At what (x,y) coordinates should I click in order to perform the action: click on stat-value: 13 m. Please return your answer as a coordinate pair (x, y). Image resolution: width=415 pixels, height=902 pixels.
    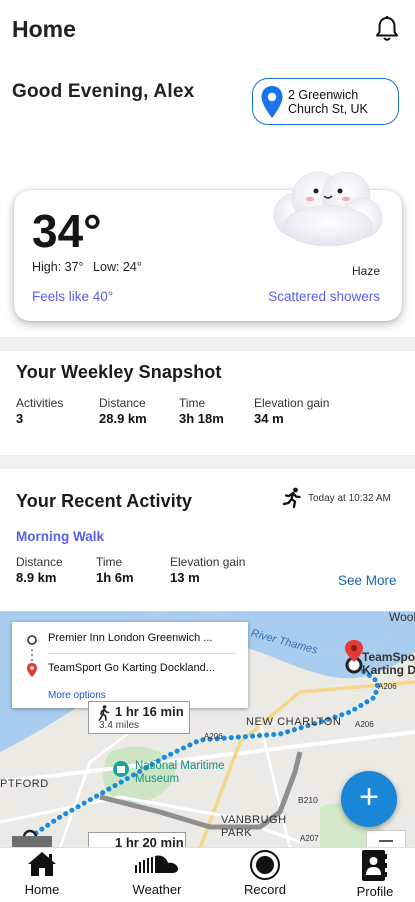
    Looking at the image, I should click on (185, 577).